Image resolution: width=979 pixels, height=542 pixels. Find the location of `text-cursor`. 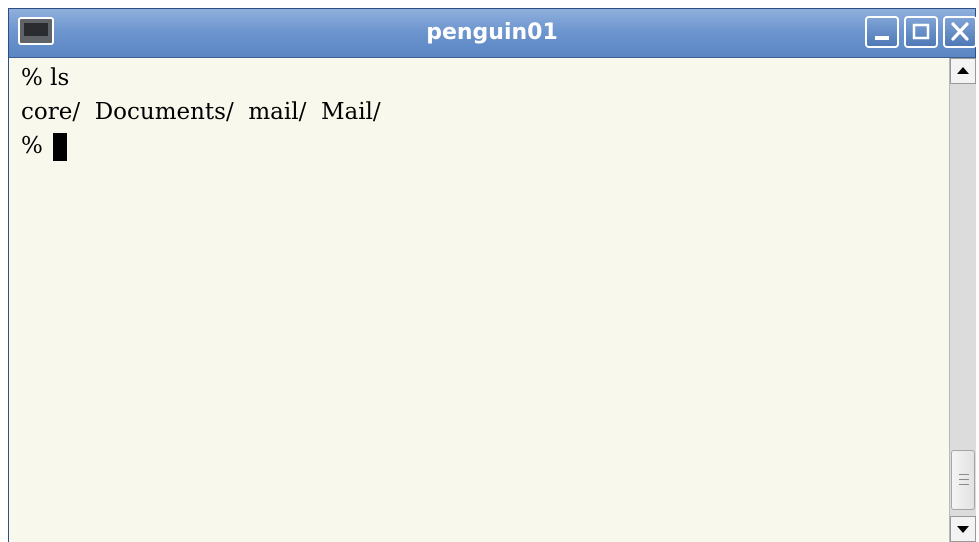

text-cursor is located at coordinates (60, 147).